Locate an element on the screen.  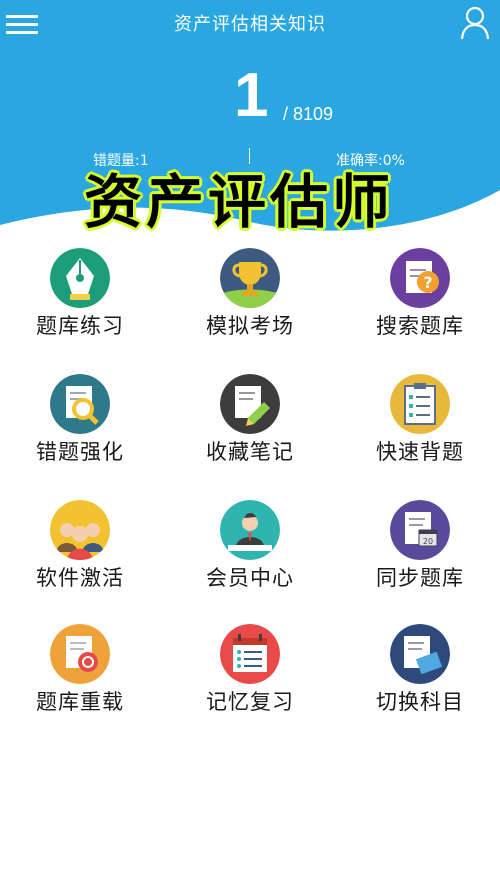
reload-document-icon is located at coordinates (80, 654).